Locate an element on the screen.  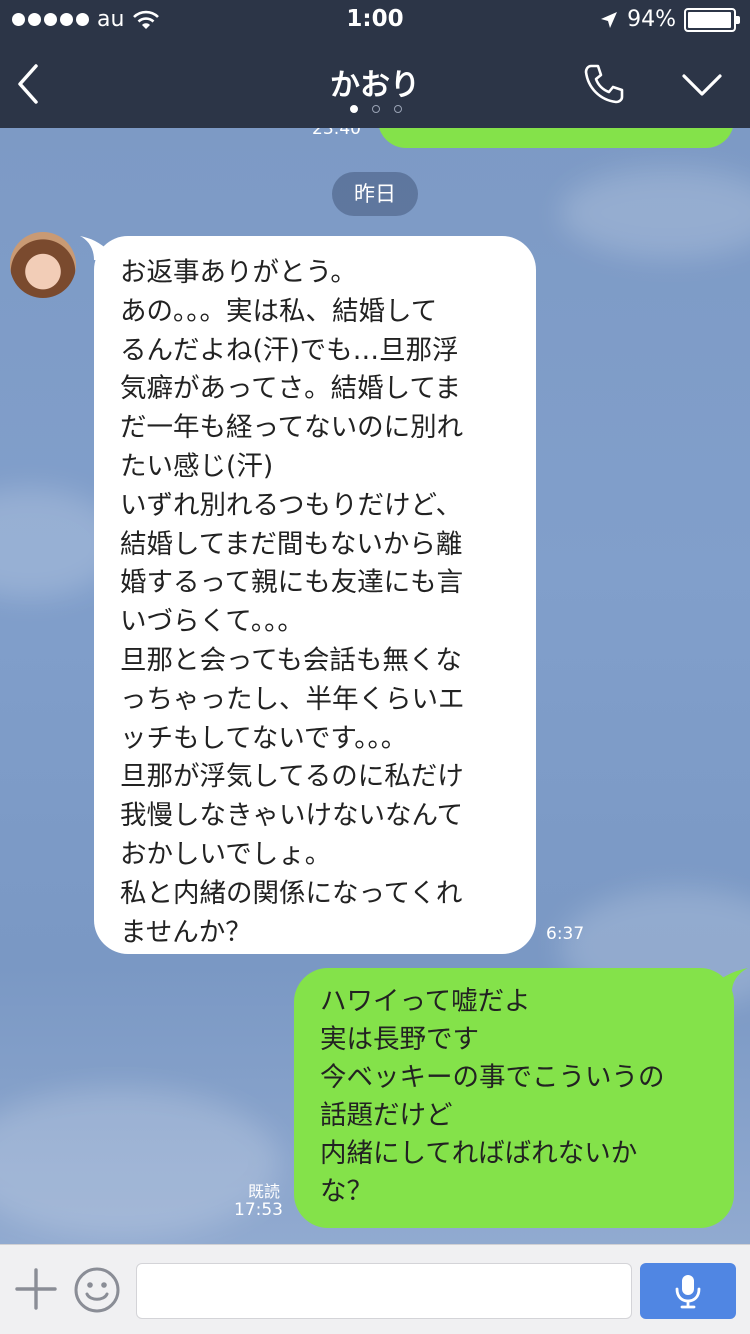
chevron-down-icon is located at coordinates (702, 85).